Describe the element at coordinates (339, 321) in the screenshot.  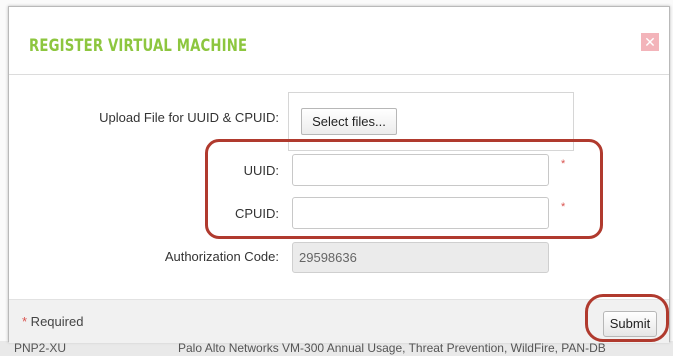
I see `dialog-footer: * Required Submit` at that location.